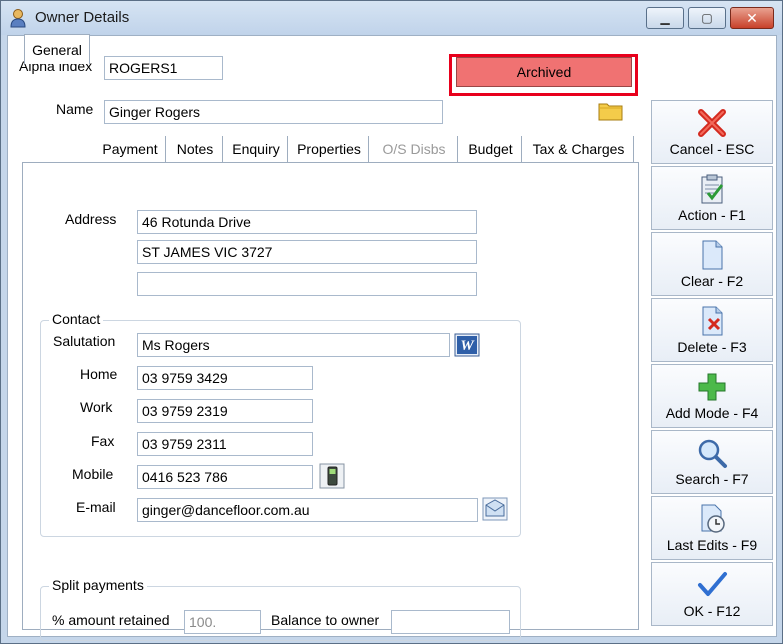 This screenshot has height=644, width=783. I want to click on search-button: Search - F7, so click(712, 462).